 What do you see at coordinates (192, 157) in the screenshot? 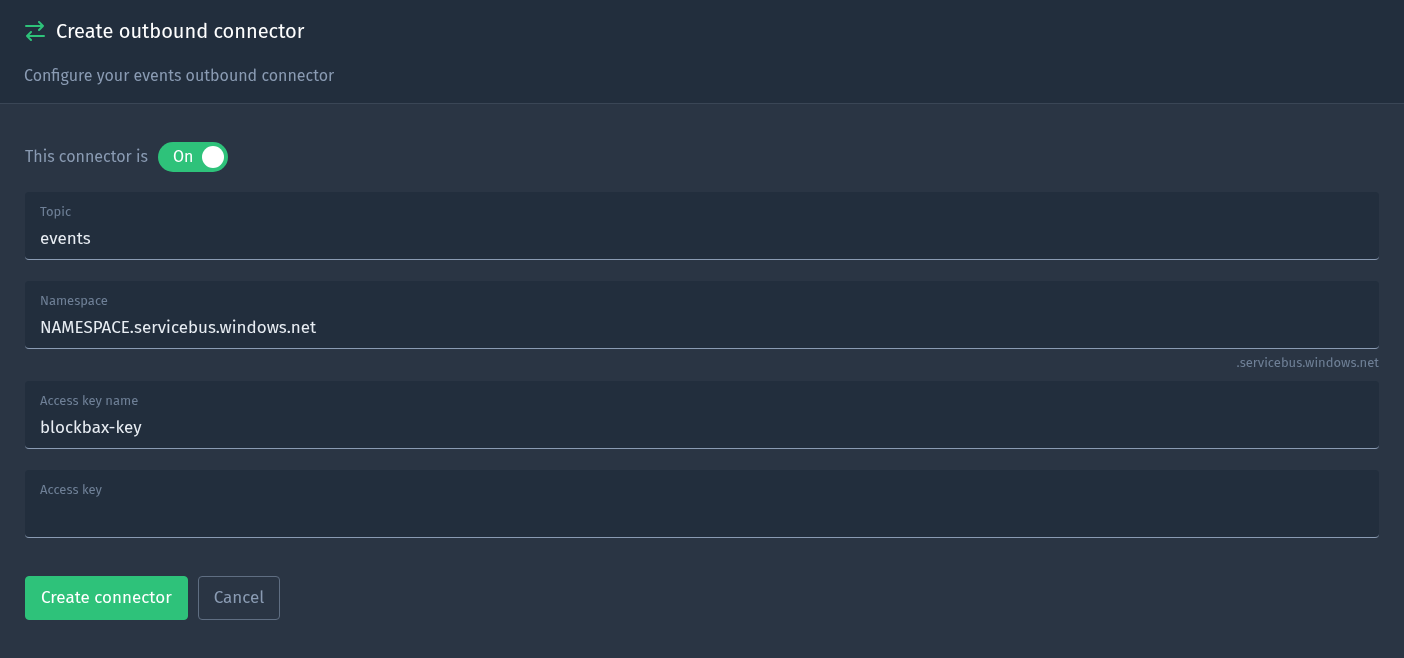
I see `toggle-switch: On` at bounding box center [192, 157].